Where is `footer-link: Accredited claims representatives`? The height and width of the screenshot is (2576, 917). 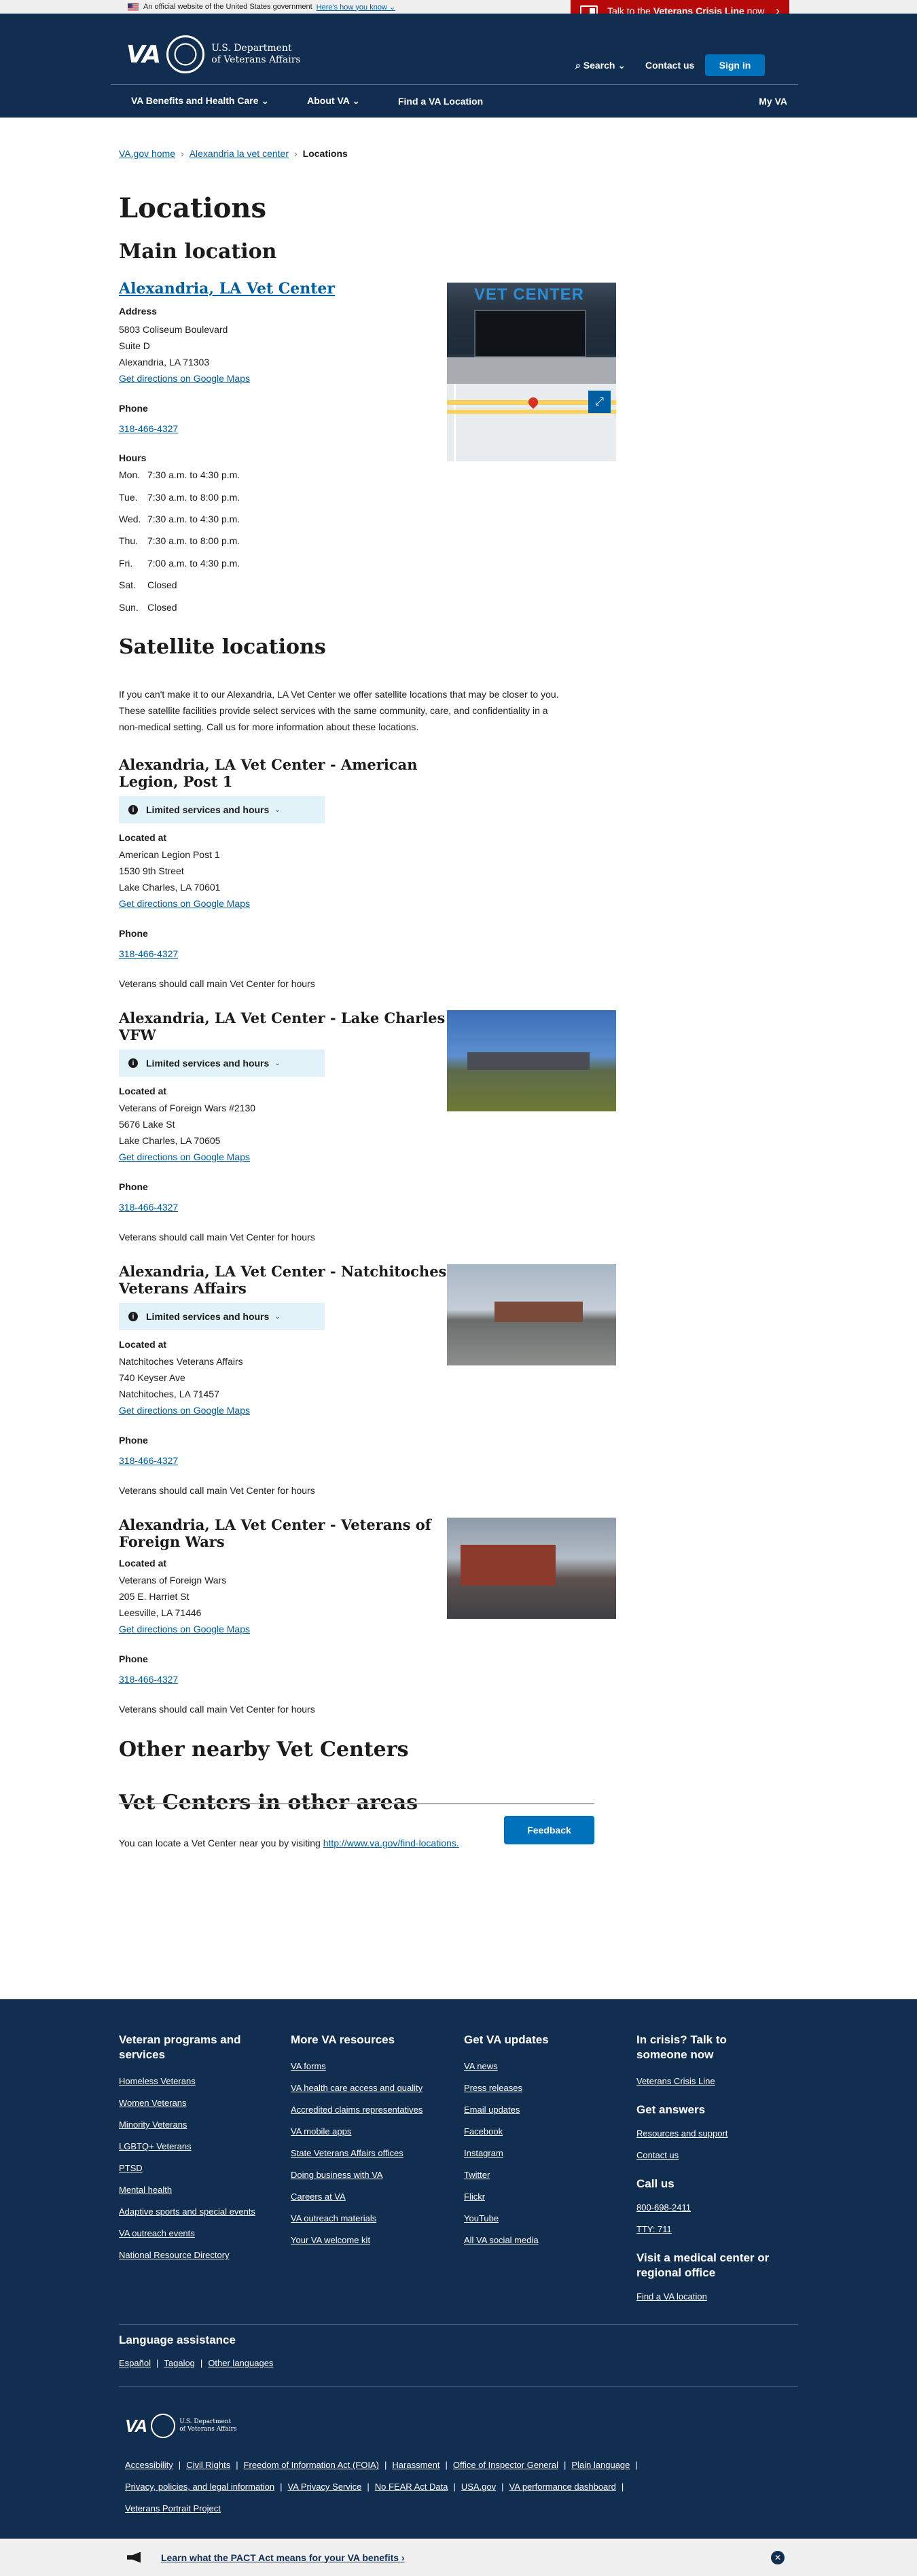
footer-link: Accredited claims representatives is located at coordinates (369, 2109).